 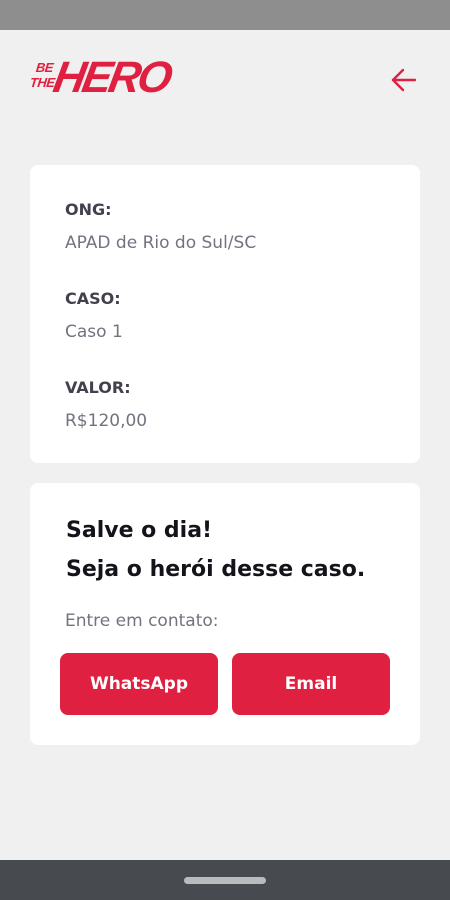 I want to click on status-bar, so click(x=225, y=15).